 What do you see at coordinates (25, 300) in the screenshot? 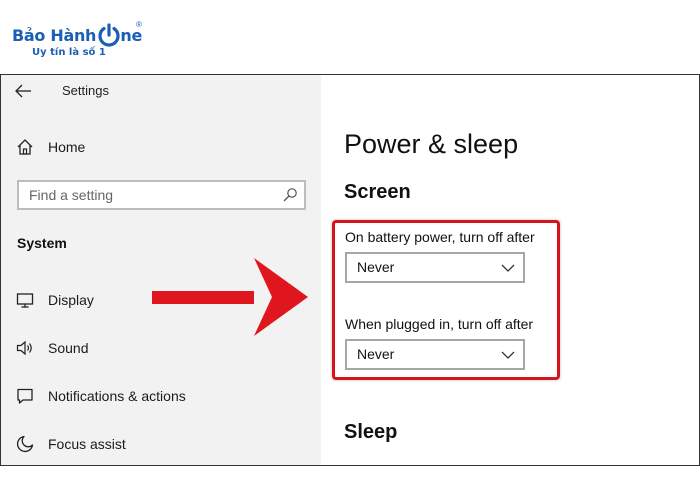
I see `display-icon` at bounding box center [25, 300].